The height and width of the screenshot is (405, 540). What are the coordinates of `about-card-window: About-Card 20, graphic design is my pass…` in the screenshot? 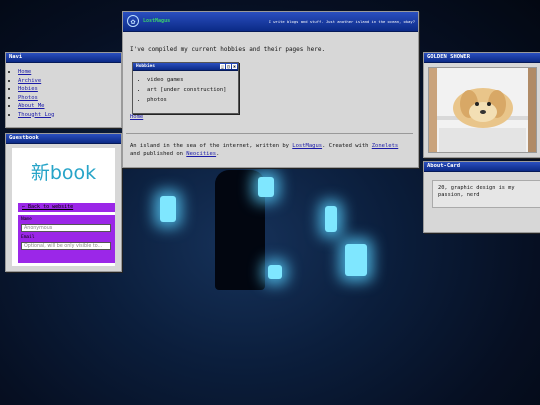 It's located at (481, 197).